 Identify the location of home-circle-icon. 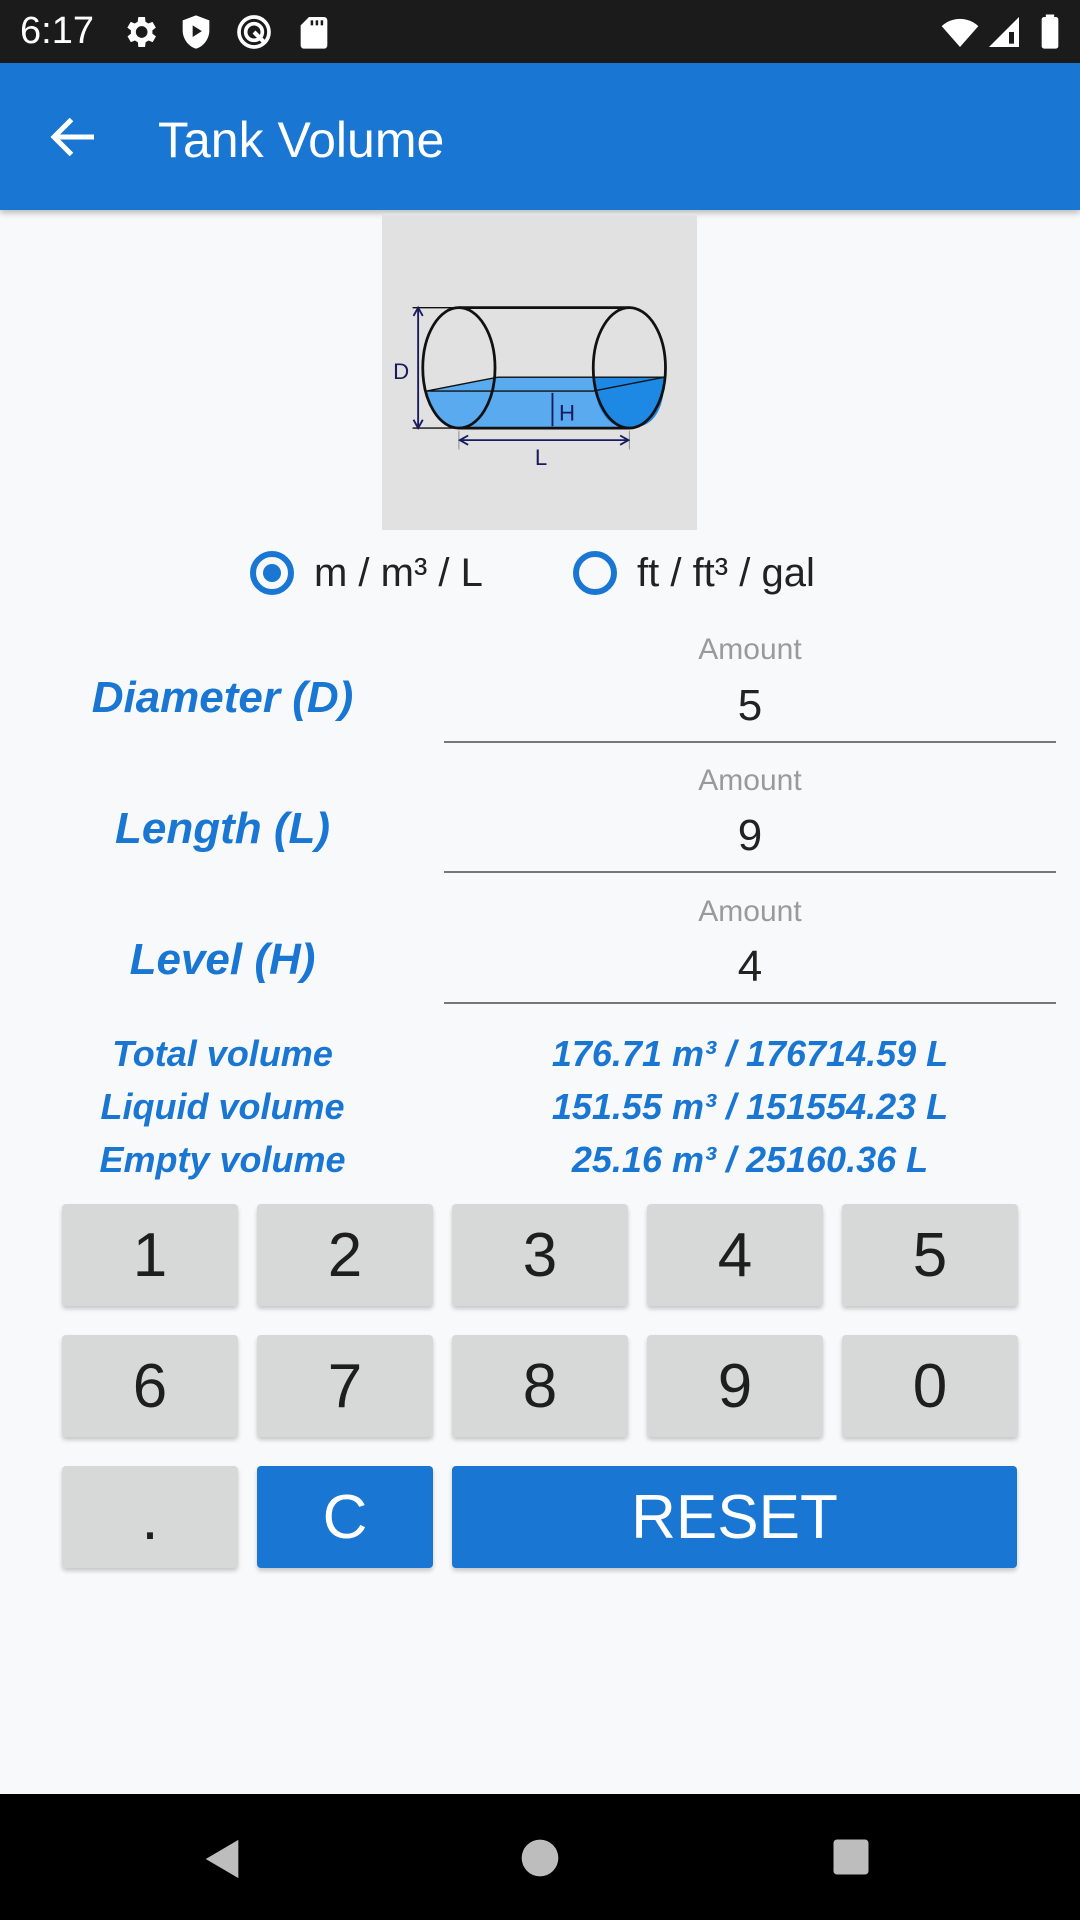
(540, 1858).